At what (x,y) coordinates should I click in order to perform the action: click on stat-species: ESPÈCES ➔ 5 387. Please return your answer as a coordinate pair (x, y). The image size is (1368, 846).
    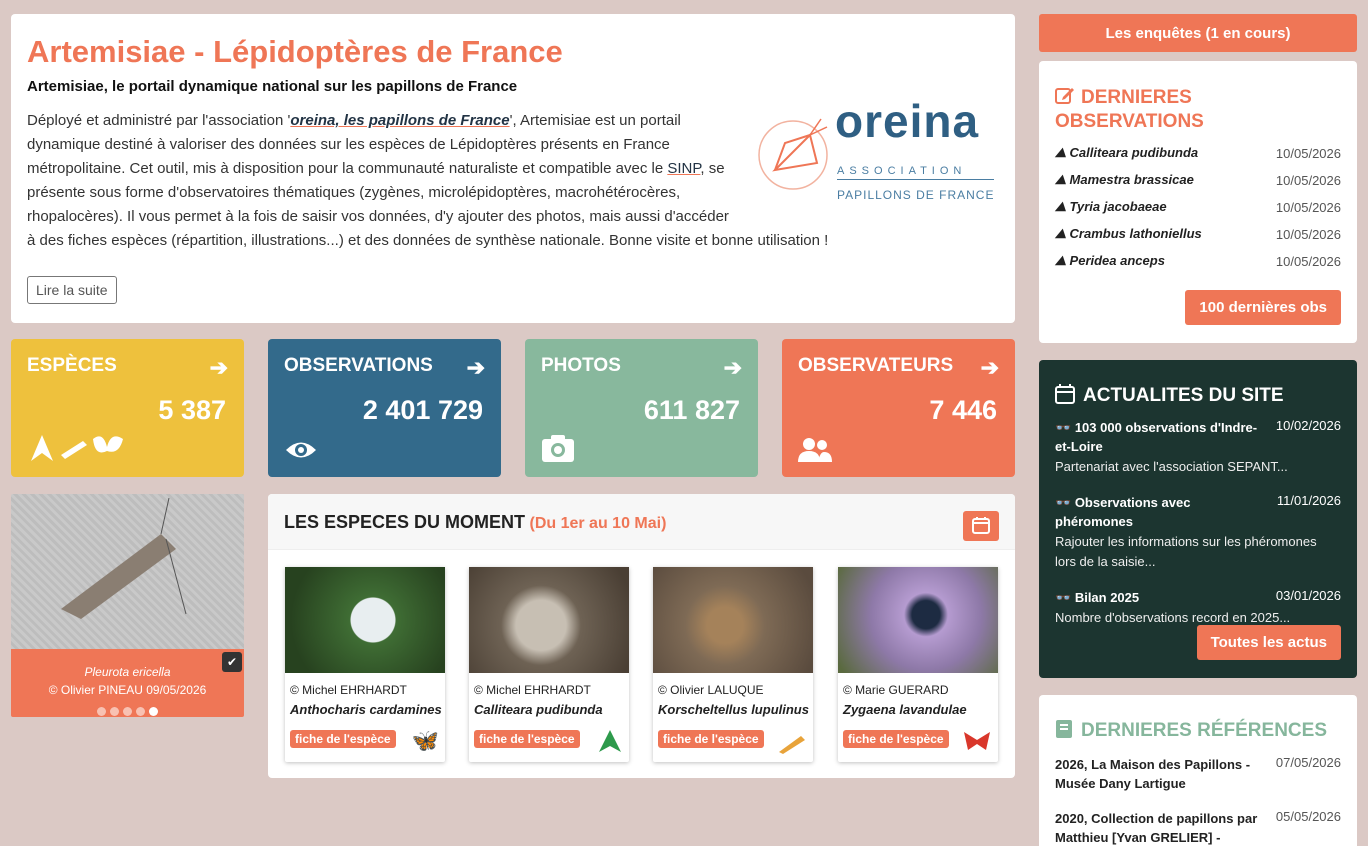
    Looking at the image, I should click on (127, 408).